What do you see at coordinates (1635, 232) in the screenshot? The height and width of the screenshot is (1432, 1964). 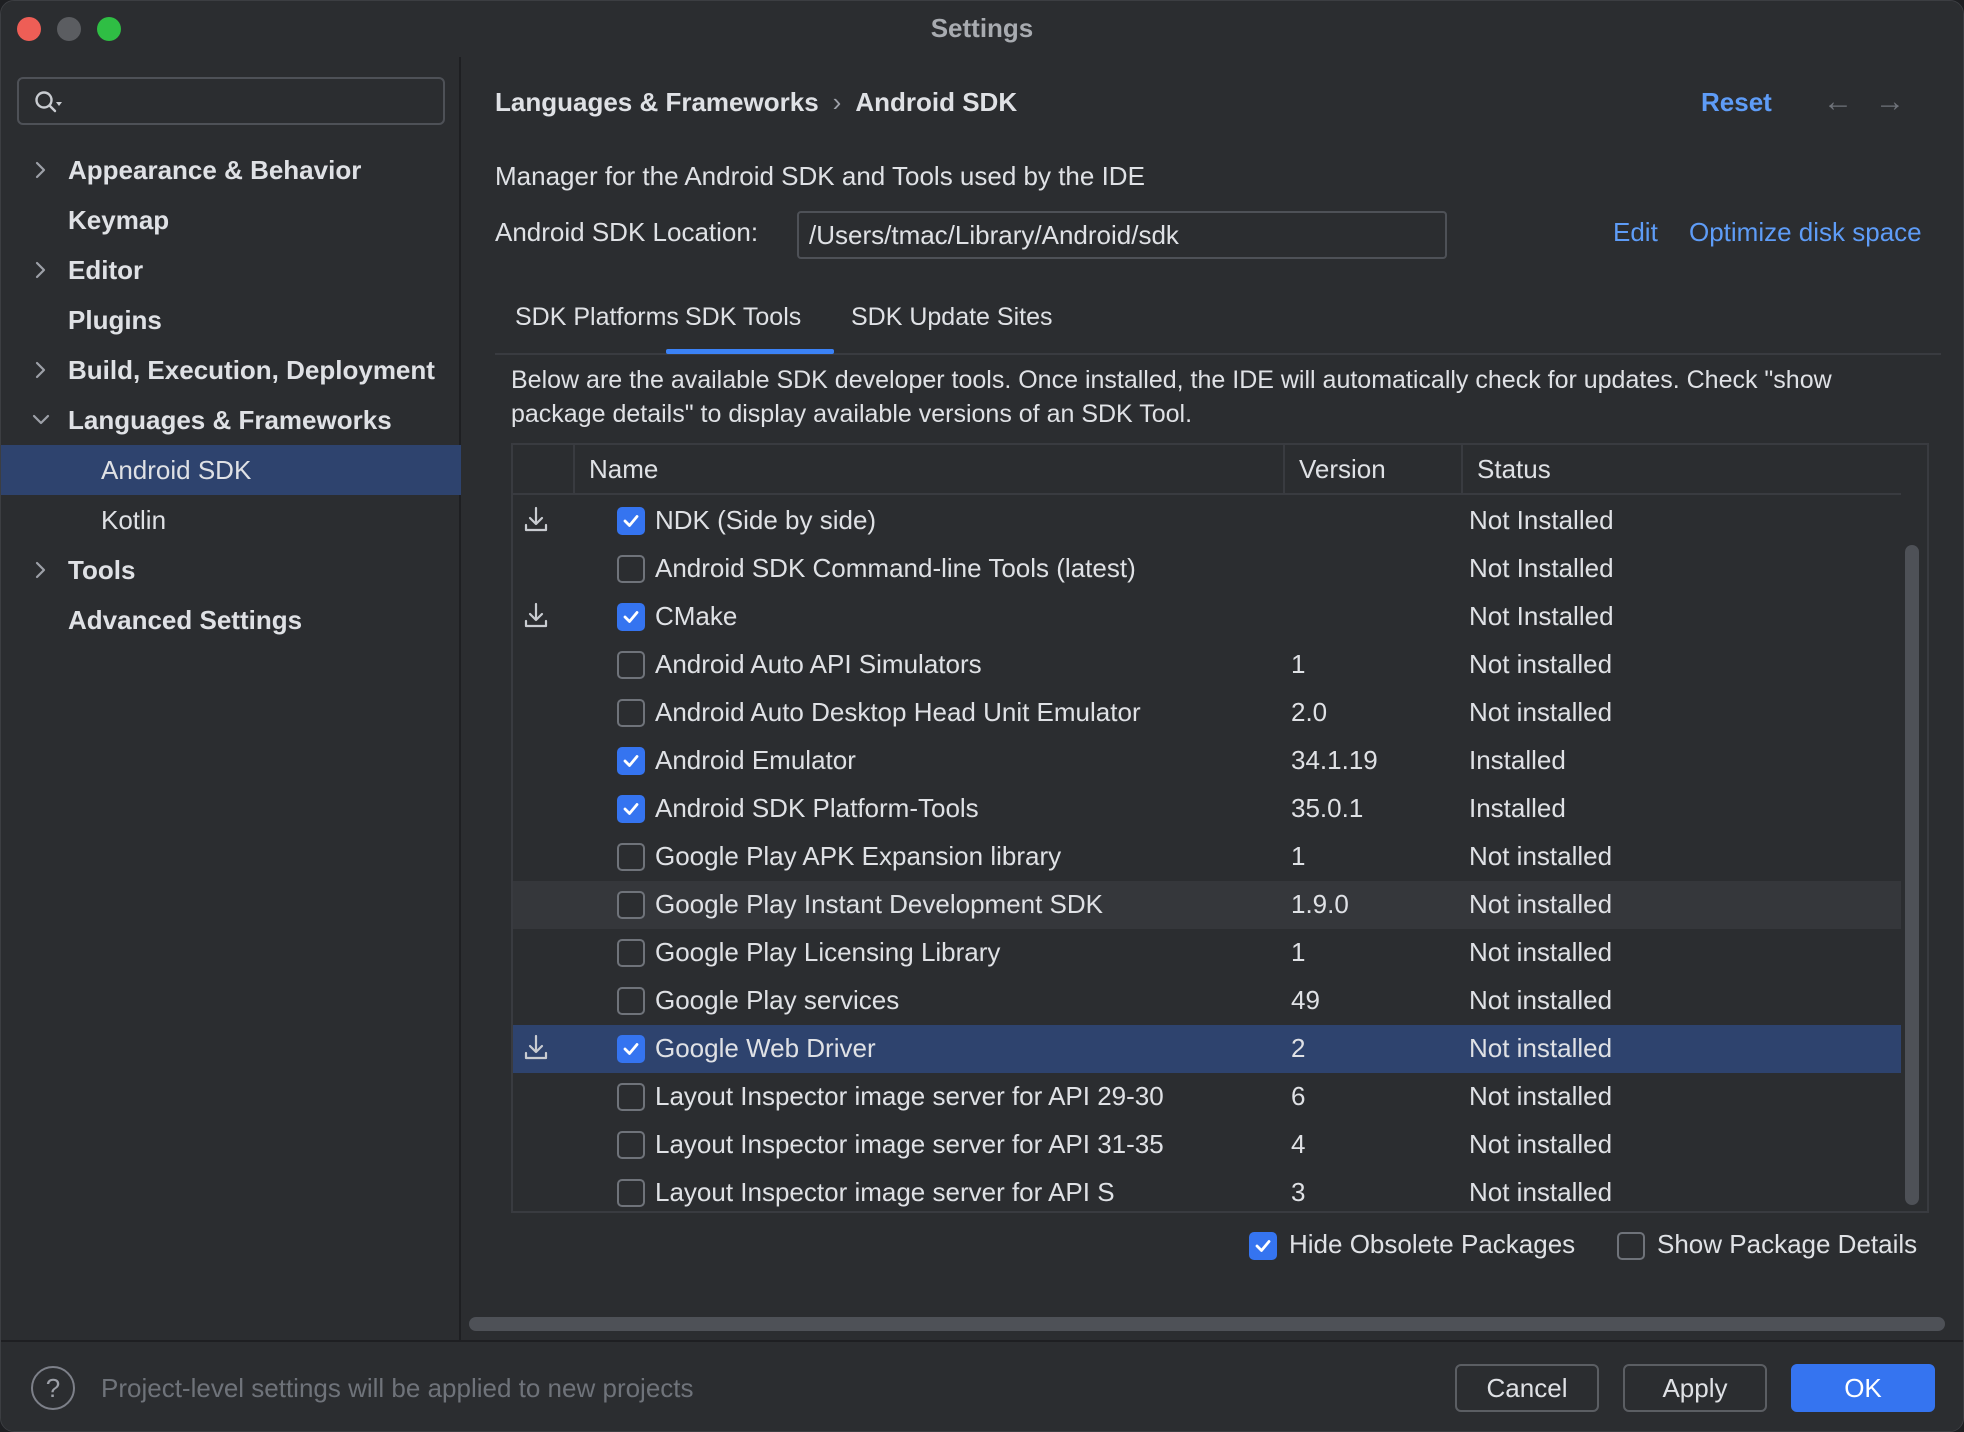 I see `edit-location-link: Edit` at bounding box center [1635, 232].